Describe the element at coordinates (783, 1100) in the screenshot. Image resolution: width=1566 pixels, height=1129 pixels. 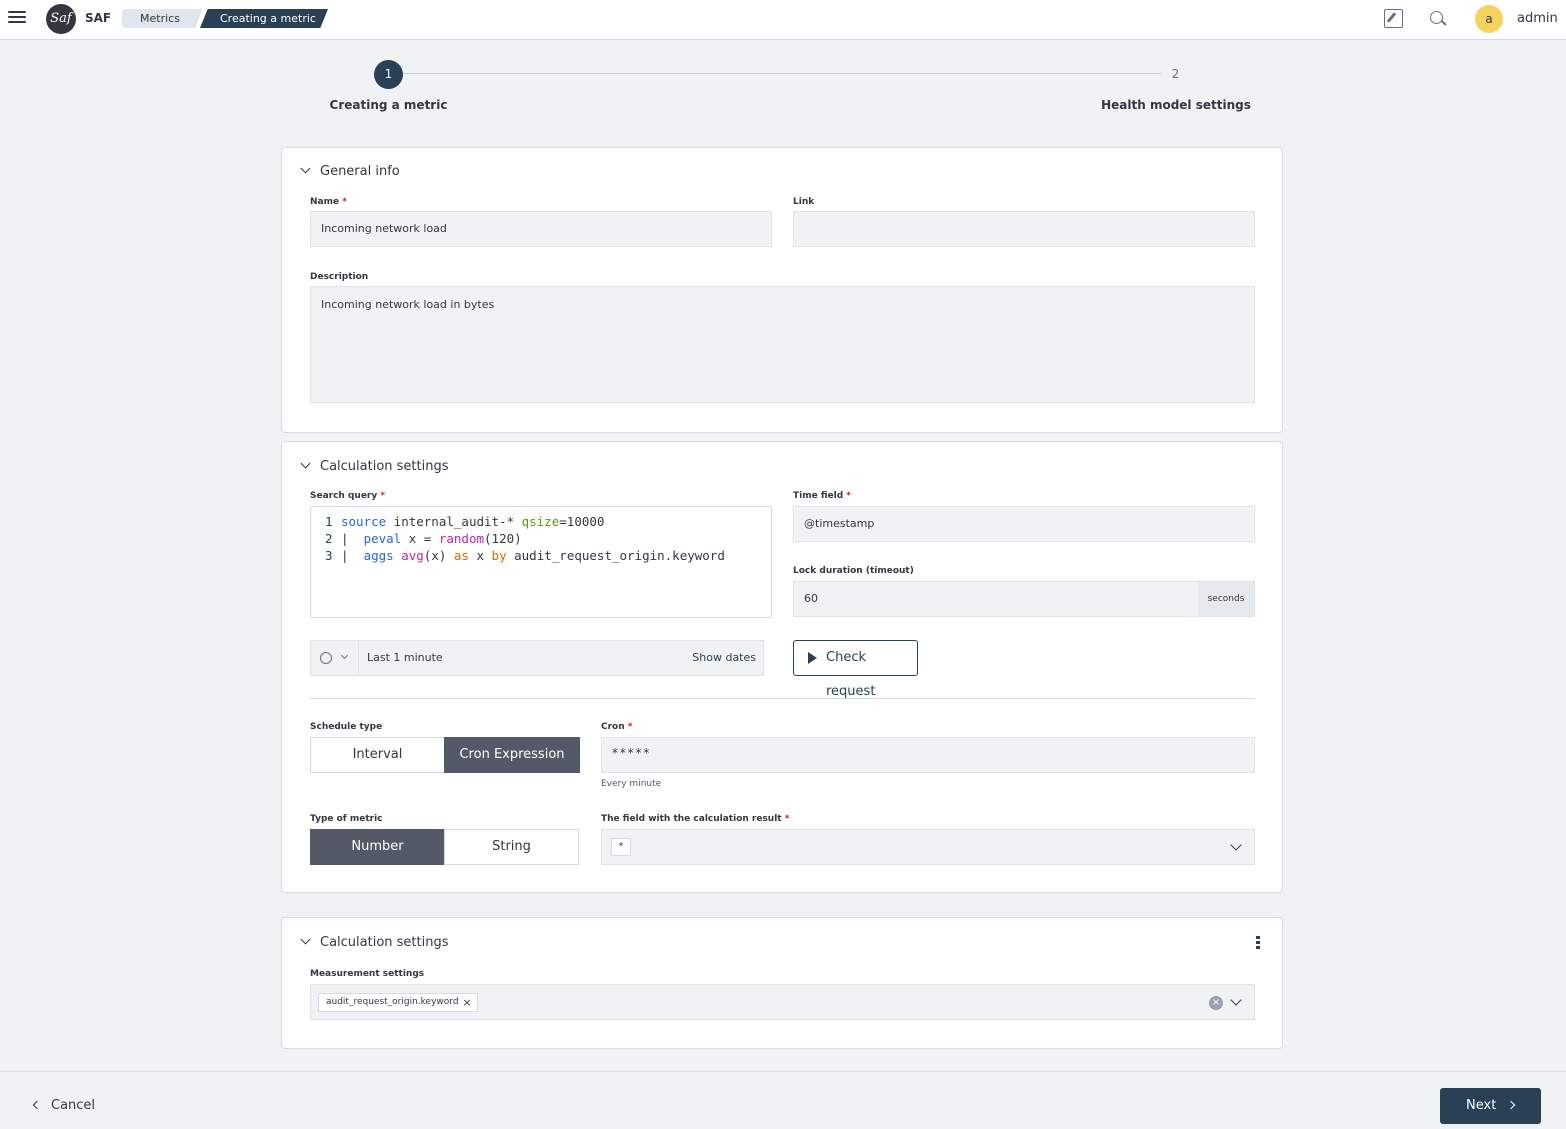
I see `footer-bar: Cancel Next` at that location.